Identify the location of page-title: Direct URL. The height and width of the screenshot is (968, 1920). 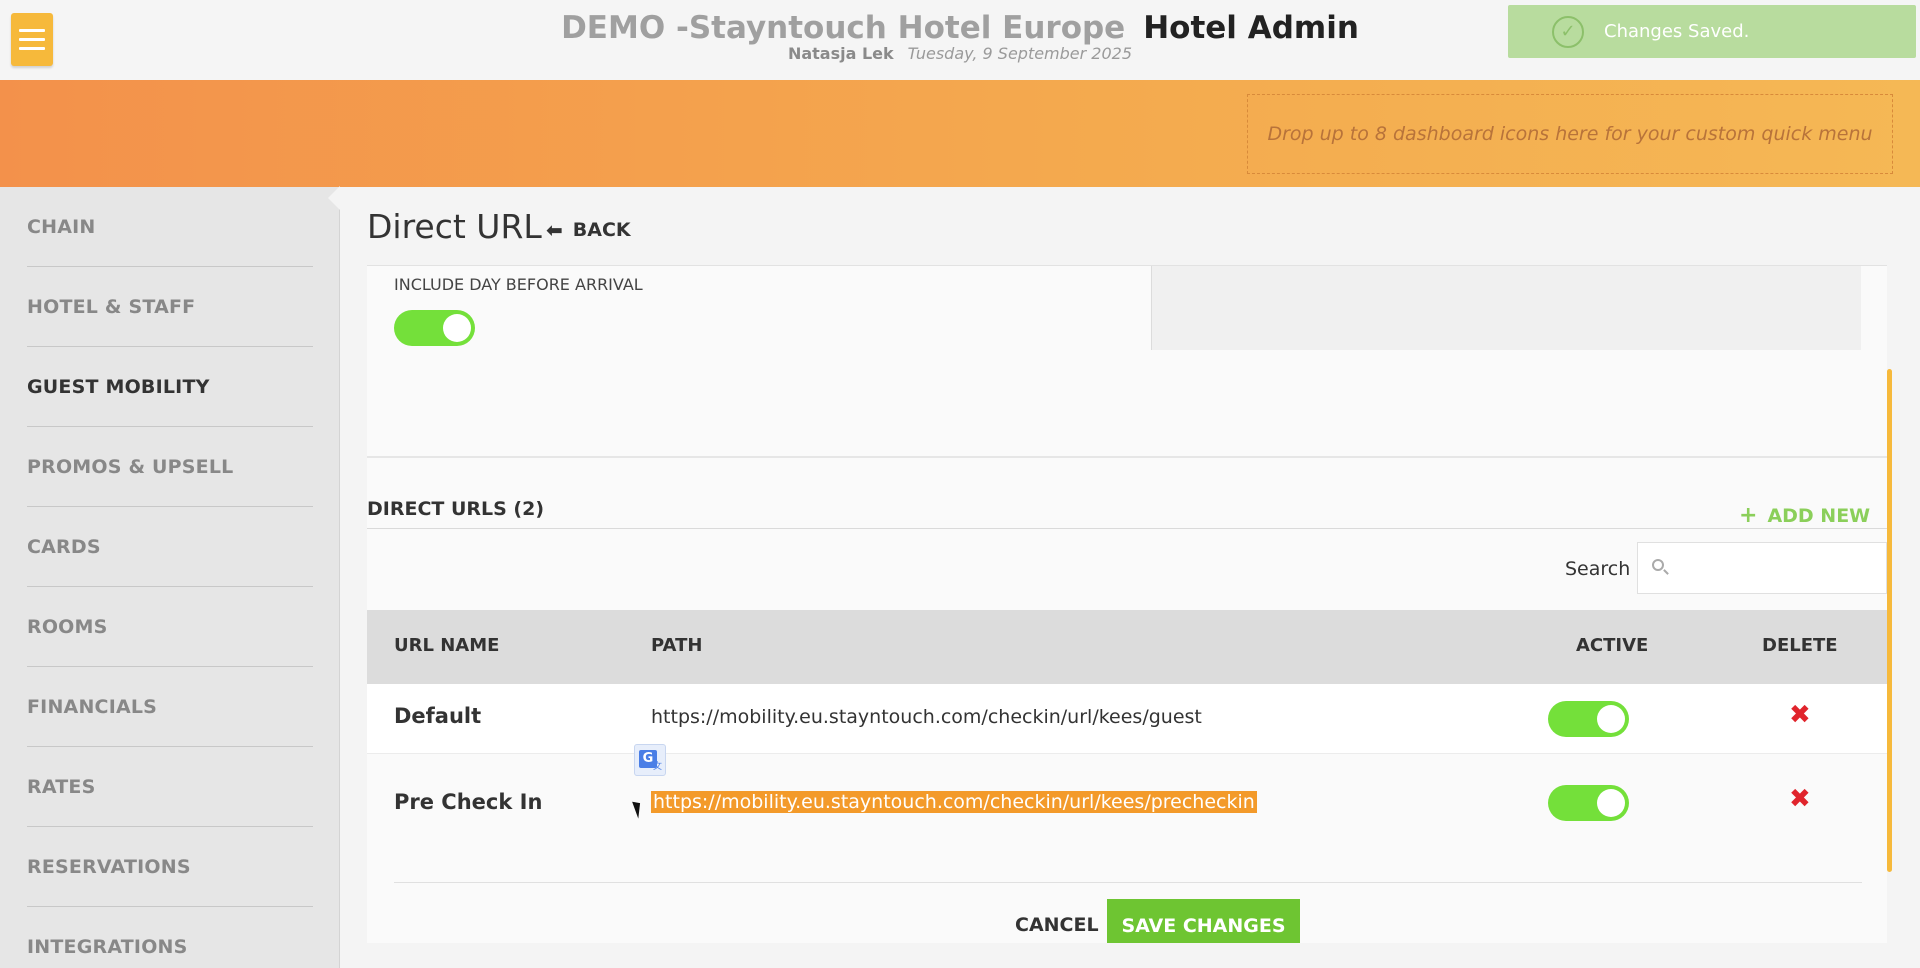
(454, 226).